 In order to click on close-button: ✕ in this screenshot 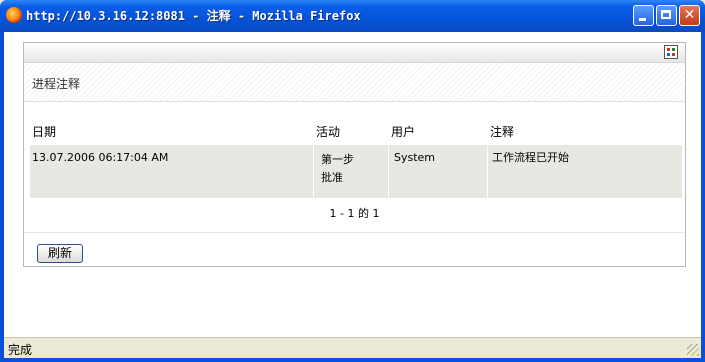, I will do `click(689, 15)`.